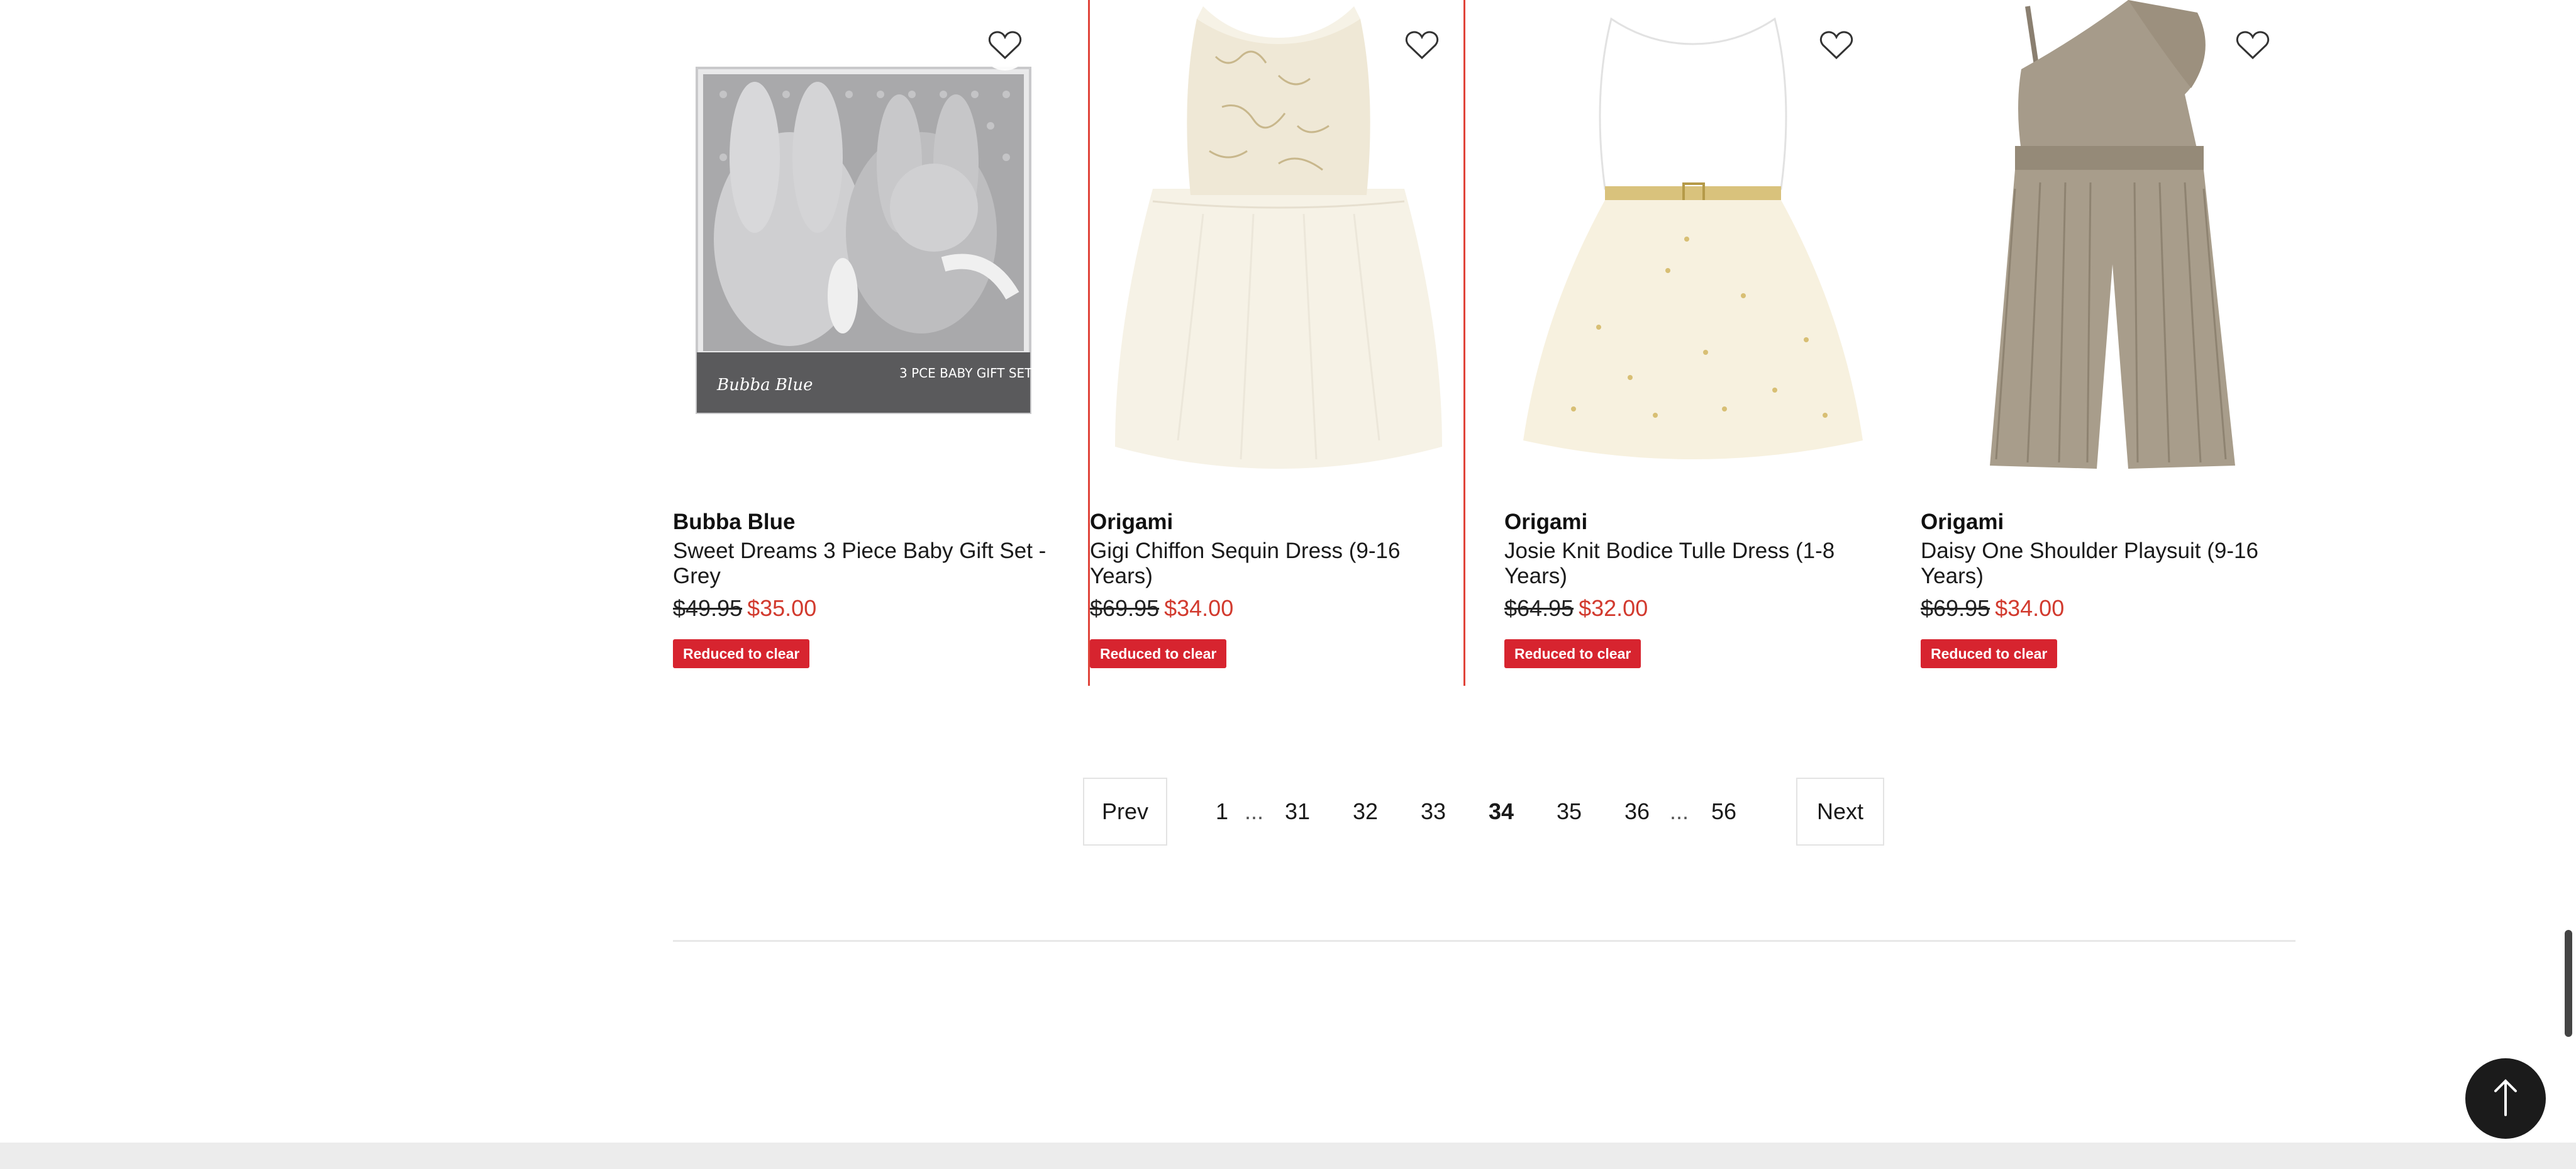 This screenshot has width=2576, height=1169. Describe the element at coordinates (1613, 608) in the screenshot. I see `now-price: $32.00` at that location.